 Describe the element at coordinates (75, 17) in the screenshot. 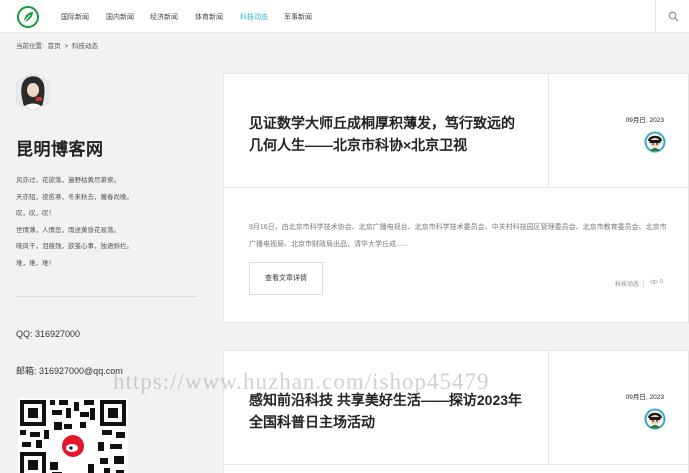

I see `nav-item-international: 国际新闻` at that location.